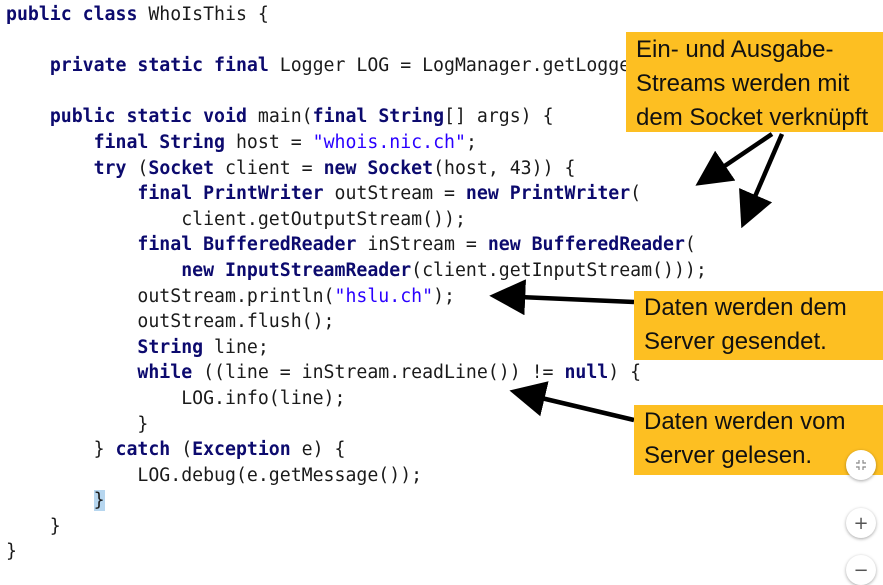  I want to click on code-keyword: new BufferedReader, so click(586, 245).